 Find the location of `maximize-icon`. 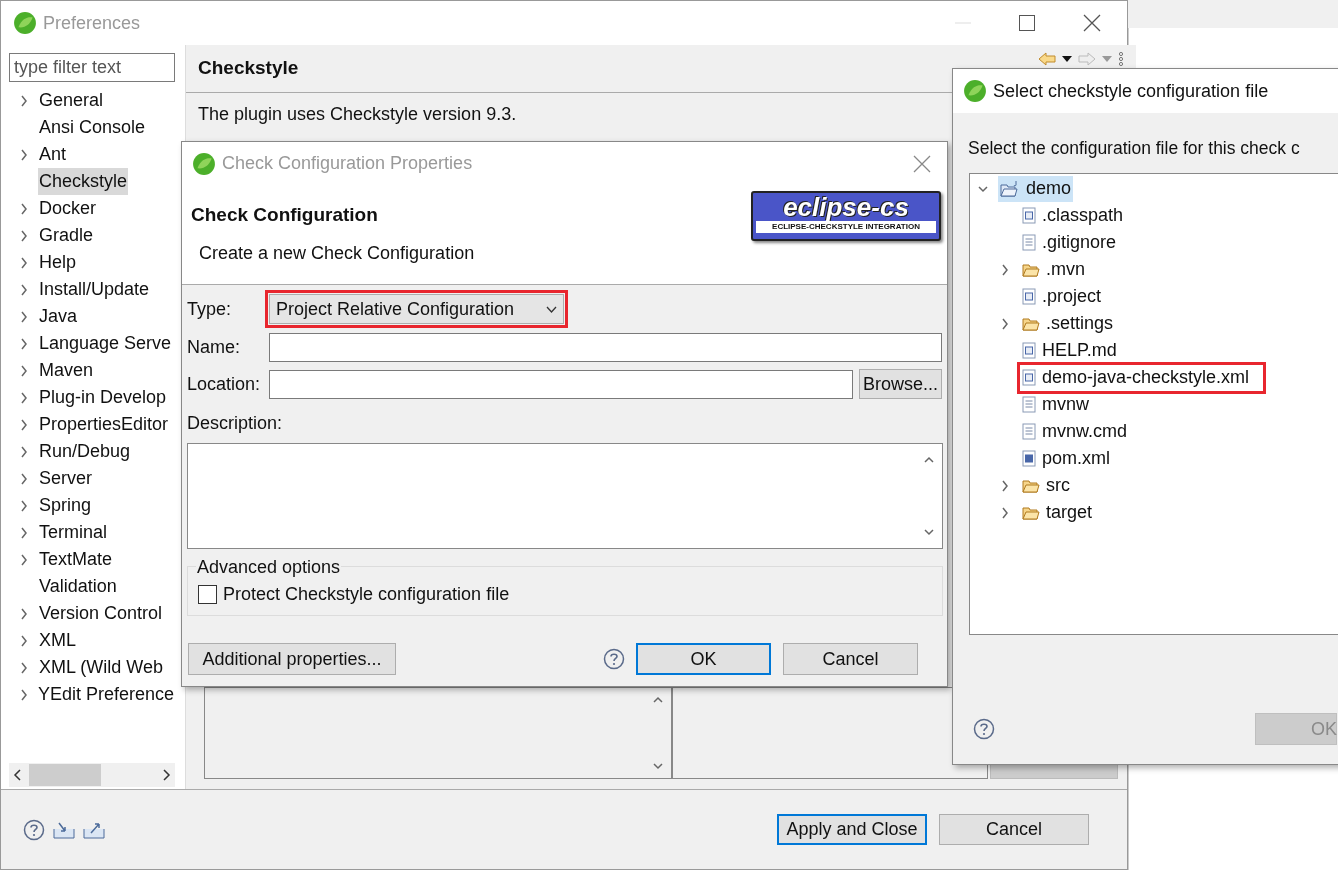

maximize-icon is located at coordinates (1027, 23).